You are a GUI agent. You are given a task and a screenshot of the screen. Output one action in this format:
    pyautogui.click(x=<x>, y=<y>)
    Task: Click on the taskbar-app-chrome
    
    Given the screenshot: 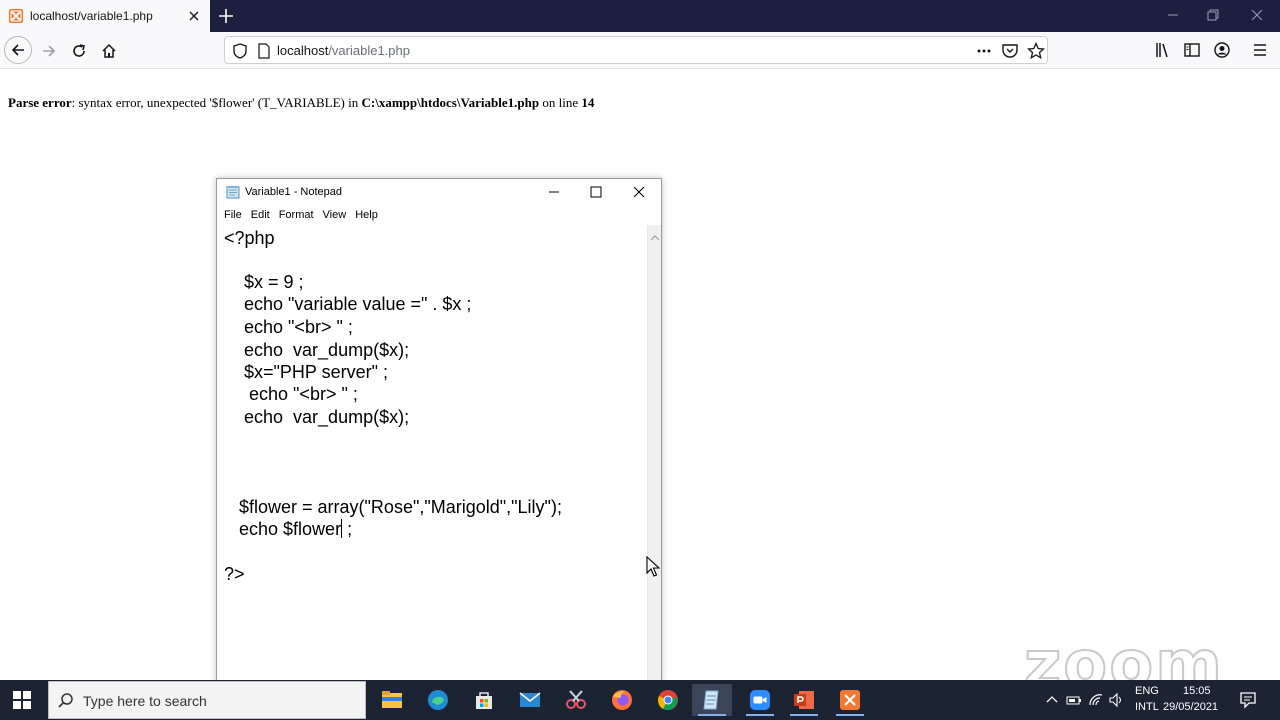 What is the action you would take?
    pyautogui.click(x=668, y=700)
    